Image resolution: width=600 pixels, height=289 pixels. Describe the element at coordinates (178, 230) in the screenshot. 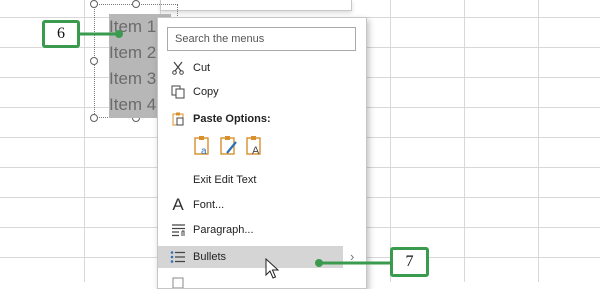

I see `paragraph-icon` at that location.